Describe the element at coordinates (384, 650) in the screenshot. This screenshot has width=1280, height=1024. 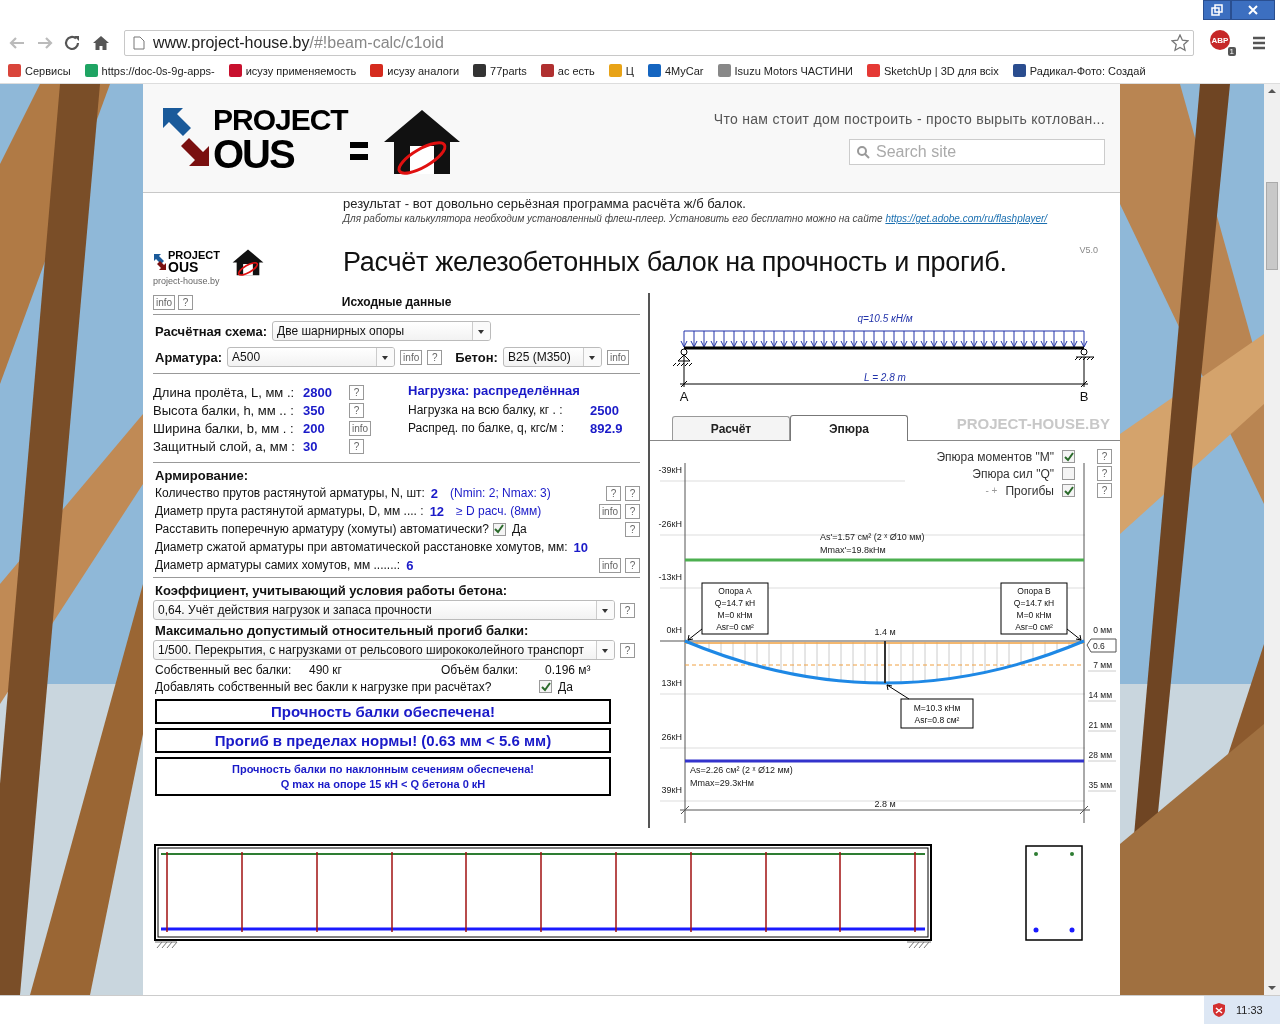
I see `deflection-dropdown: 1/500. Перекрытия, с нагрузками от рельсового ширококолейного транспорт` at that location.